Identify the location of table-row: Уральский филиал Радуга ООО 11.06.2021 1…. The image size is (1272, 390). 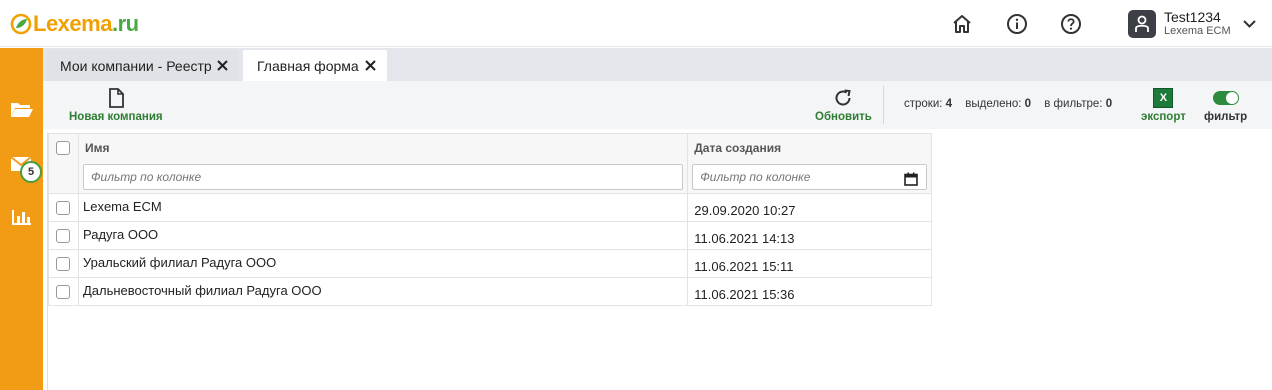
(490, 263).